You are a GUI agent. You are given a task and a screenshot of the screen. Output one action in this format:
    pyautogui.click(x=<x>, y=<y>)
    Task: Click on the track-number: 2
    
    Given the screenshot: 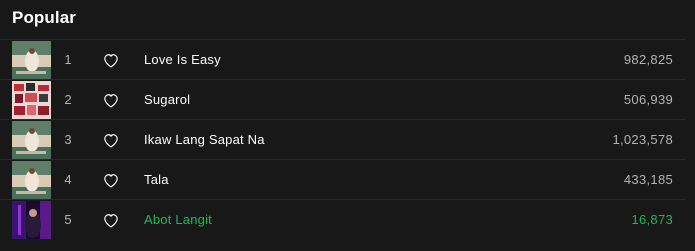 What is the action you would take?
    pyautogui.click(x=68, y=99)
    